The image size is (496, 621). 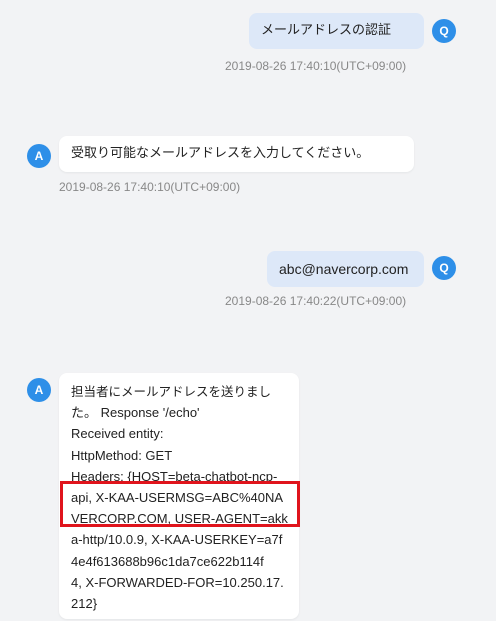 What do you see at coordinates (122, 455) in the screenshot?
I see `message-line: HttpMethod: GET` at bounding box center [122, 455].